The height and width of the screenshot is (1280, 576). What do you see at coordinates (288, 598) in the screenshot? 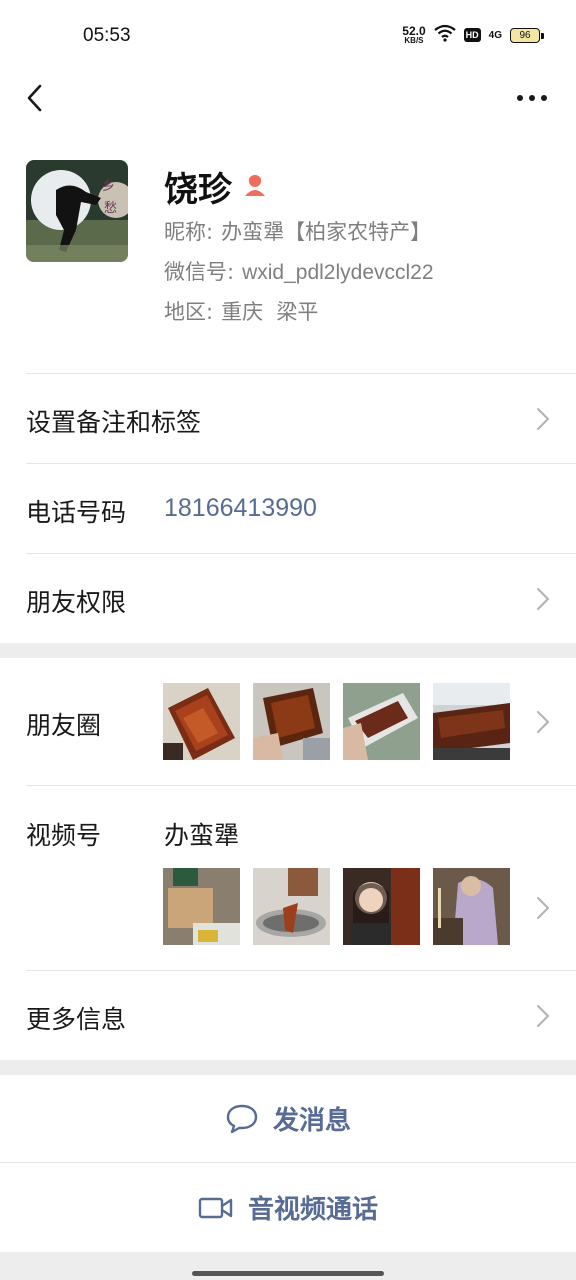
I see `friend-permission-row: 朋友权限` at bounding box center [288, 598].